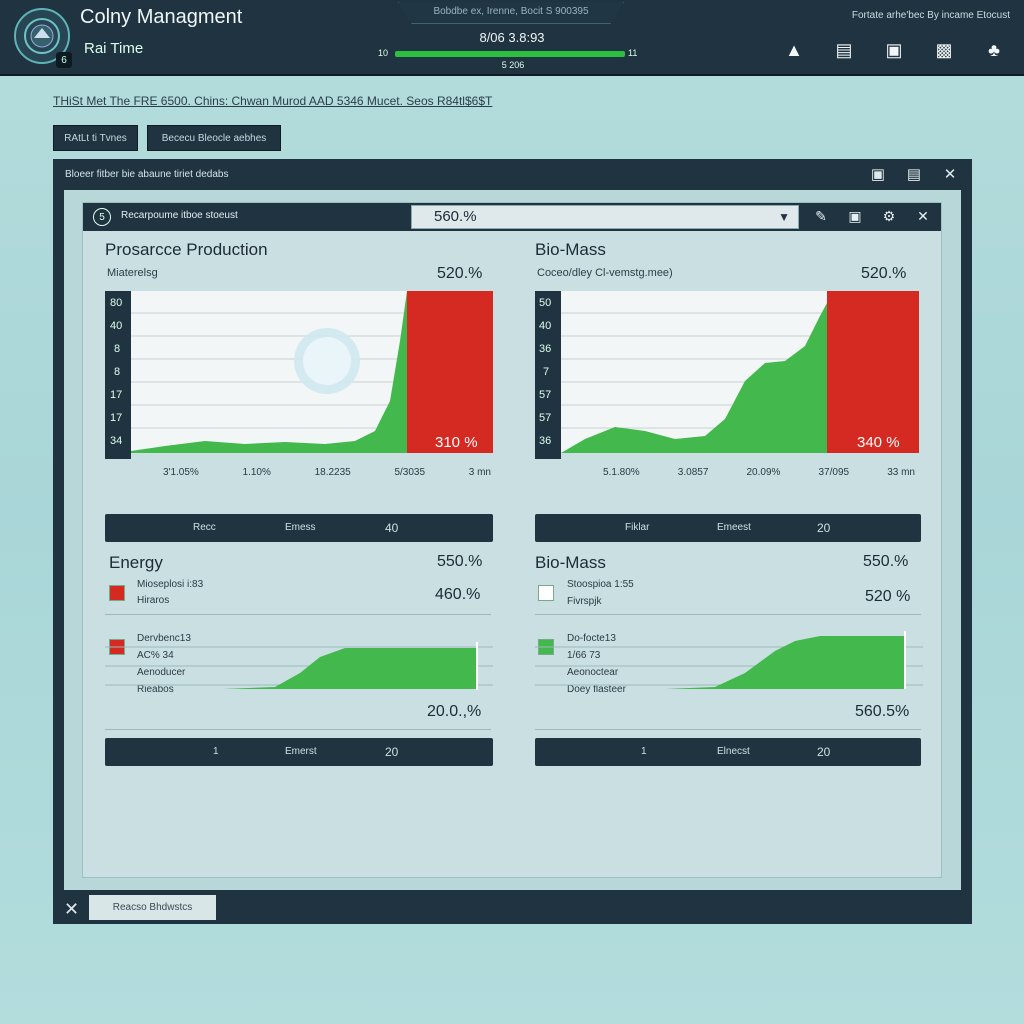  Describe the element at coordinates (116, 326) in the screenshot. I see `production-ytick: 40` at that location.